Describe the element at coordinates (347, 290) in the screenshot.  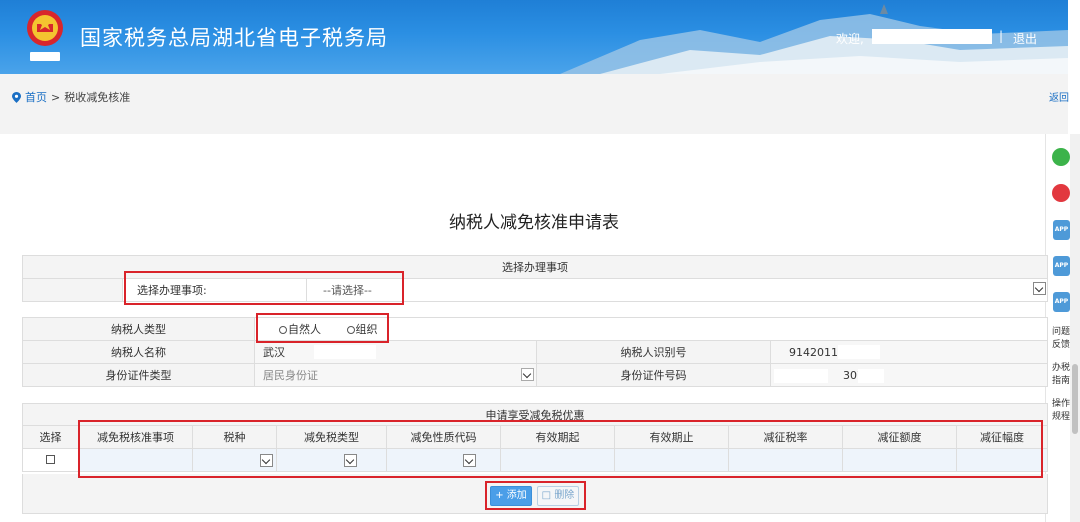
I see `matter-select-value: --请选择--` at that location.